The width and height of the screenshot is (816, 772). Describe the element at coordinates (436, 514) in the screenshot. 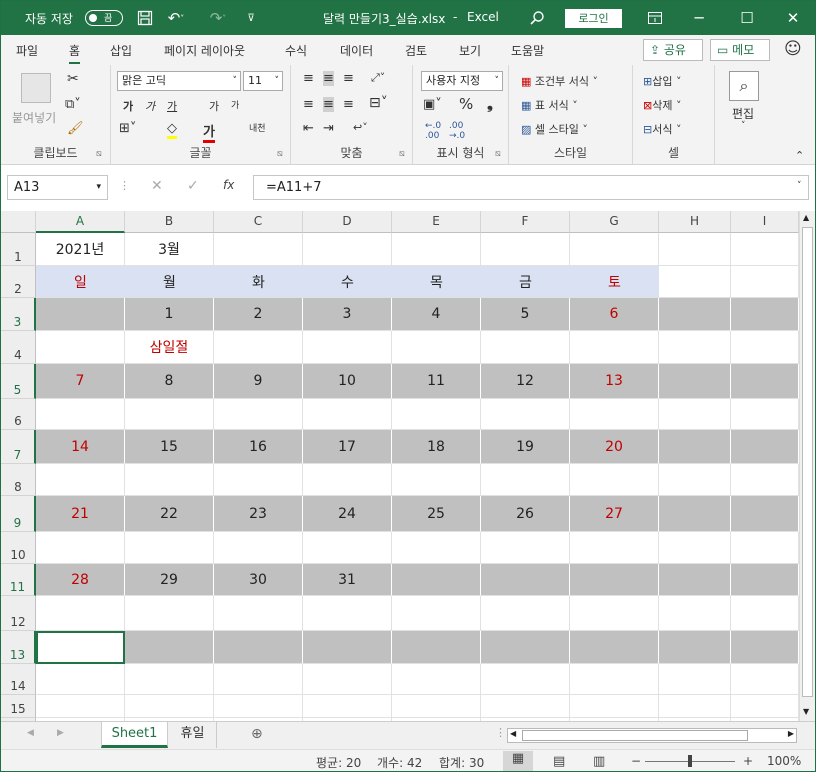

I see `cell-e9: 25` at that location.